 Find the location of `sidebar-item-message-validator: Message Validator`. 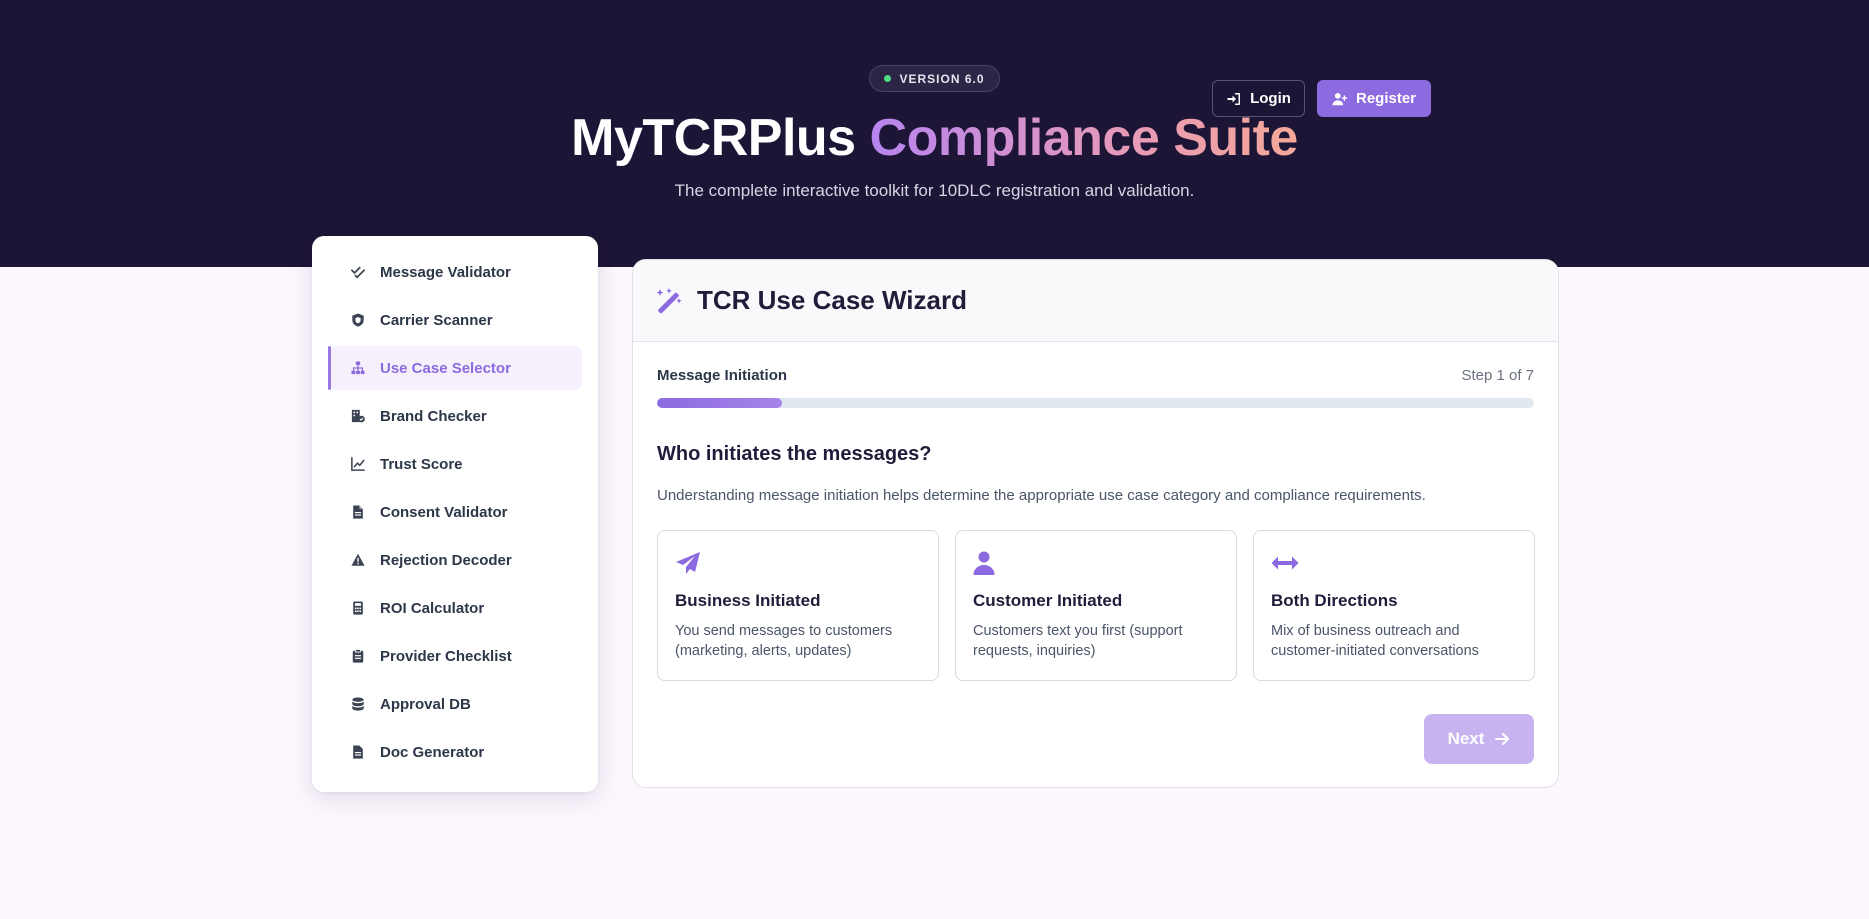

sidebar-item-message-validator: Message Validator is located at coordinates (455, 272).